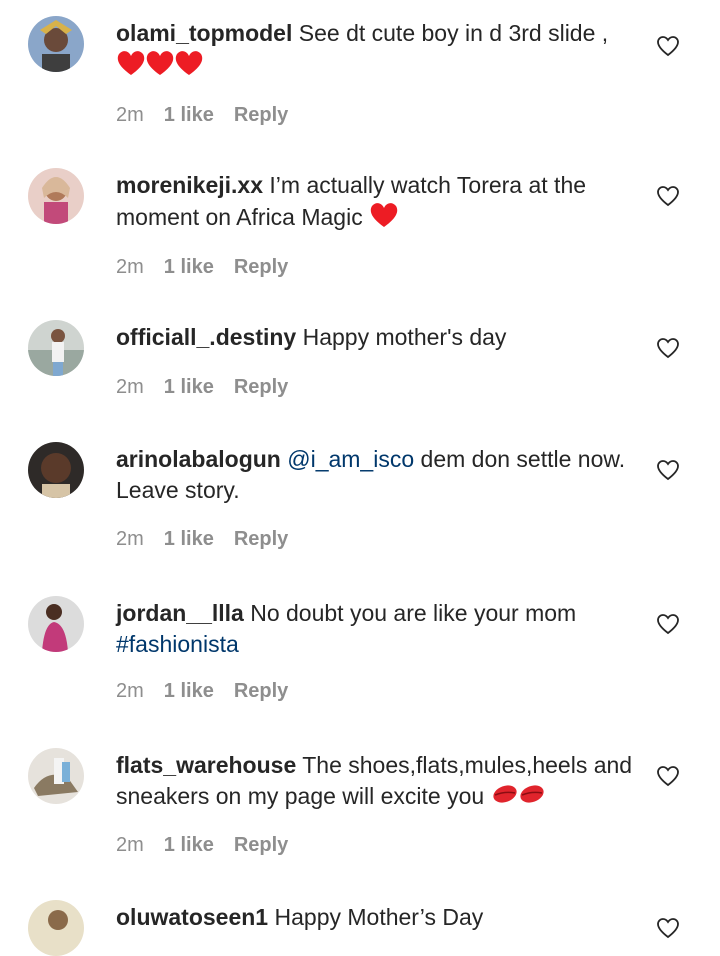 This screenshot has height=956, width=720. Describe the element at coordinates (404, 337) in the screenshot. I see `comment-body: Happy mother's day` at that location.